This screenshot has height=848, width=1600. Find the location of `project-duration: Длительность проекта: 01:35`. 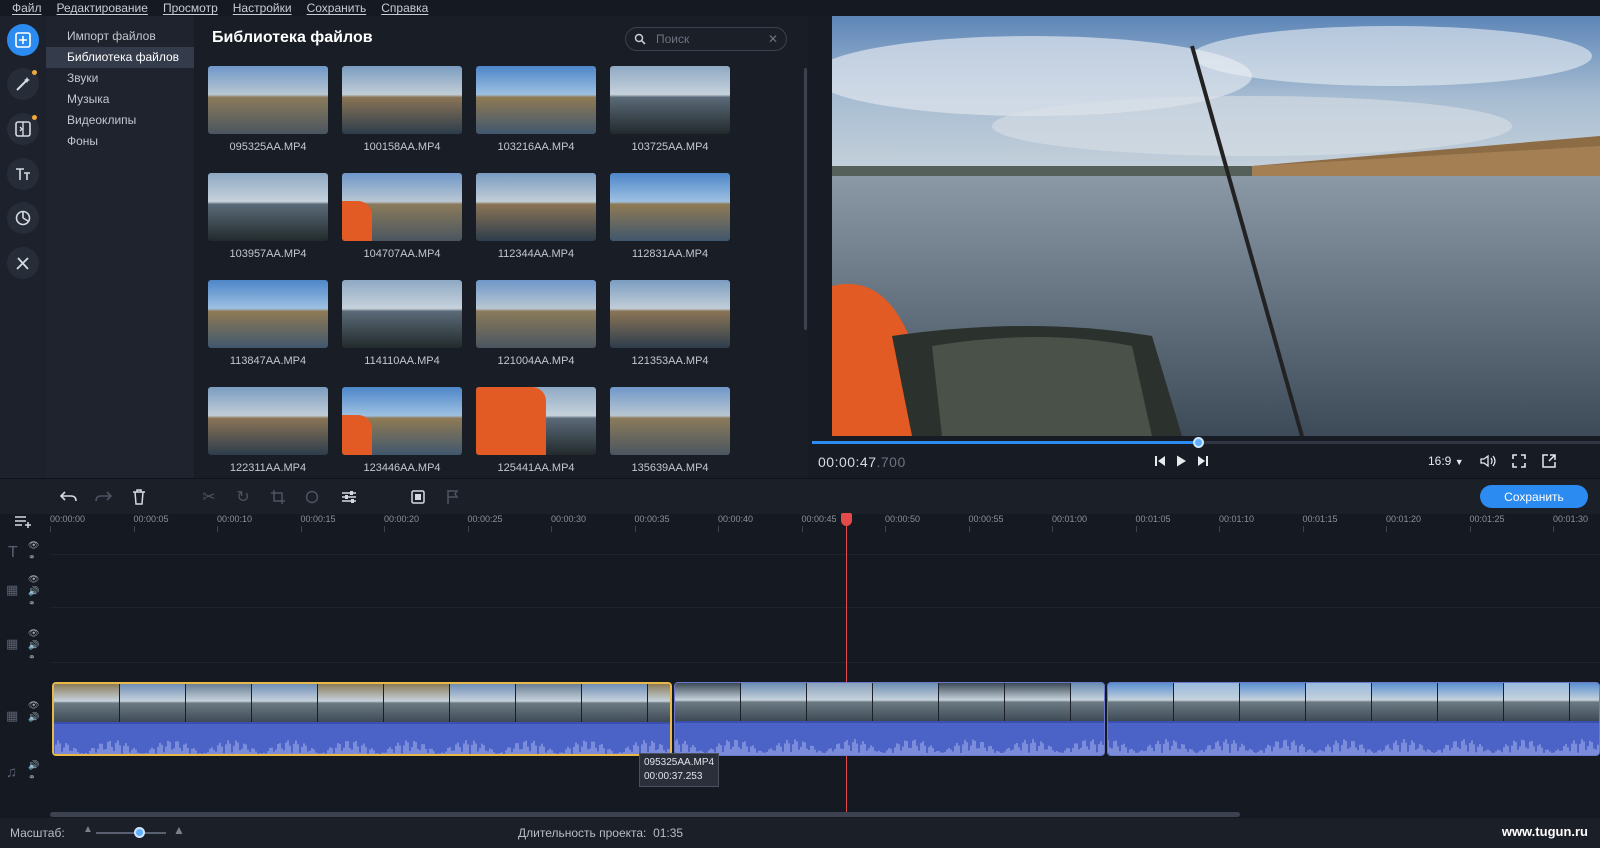

project-duration: Длительность проекта: 01:35 is located at coordinates (600, 833).